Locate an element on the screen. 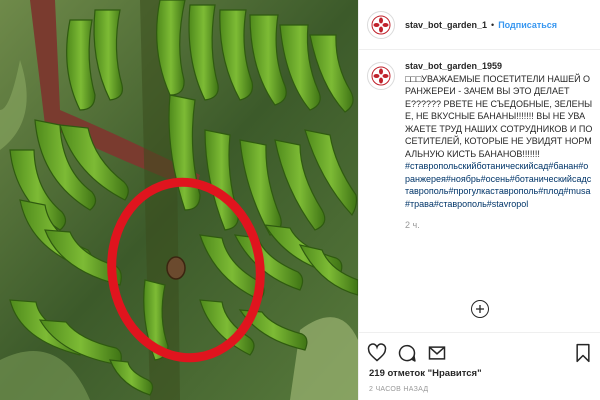 The height and width of the screenshot is (400, 600). post-time: 2 ЧАСОВ НАЗАД is located at coordinates (398, 389).